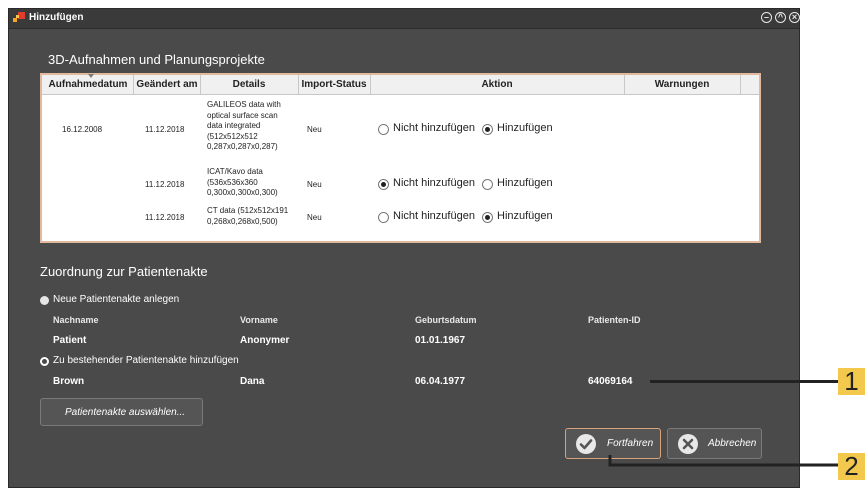  Describe the element at coordinates (610, 381) in the screenshot. I see `existing-patient-id: 64069164` at that location.